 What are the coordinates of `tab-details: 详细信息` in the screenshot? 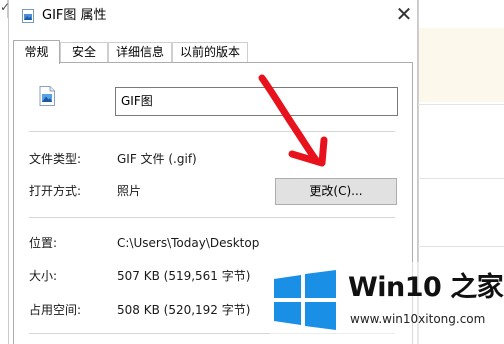 It's located at (140, 52).